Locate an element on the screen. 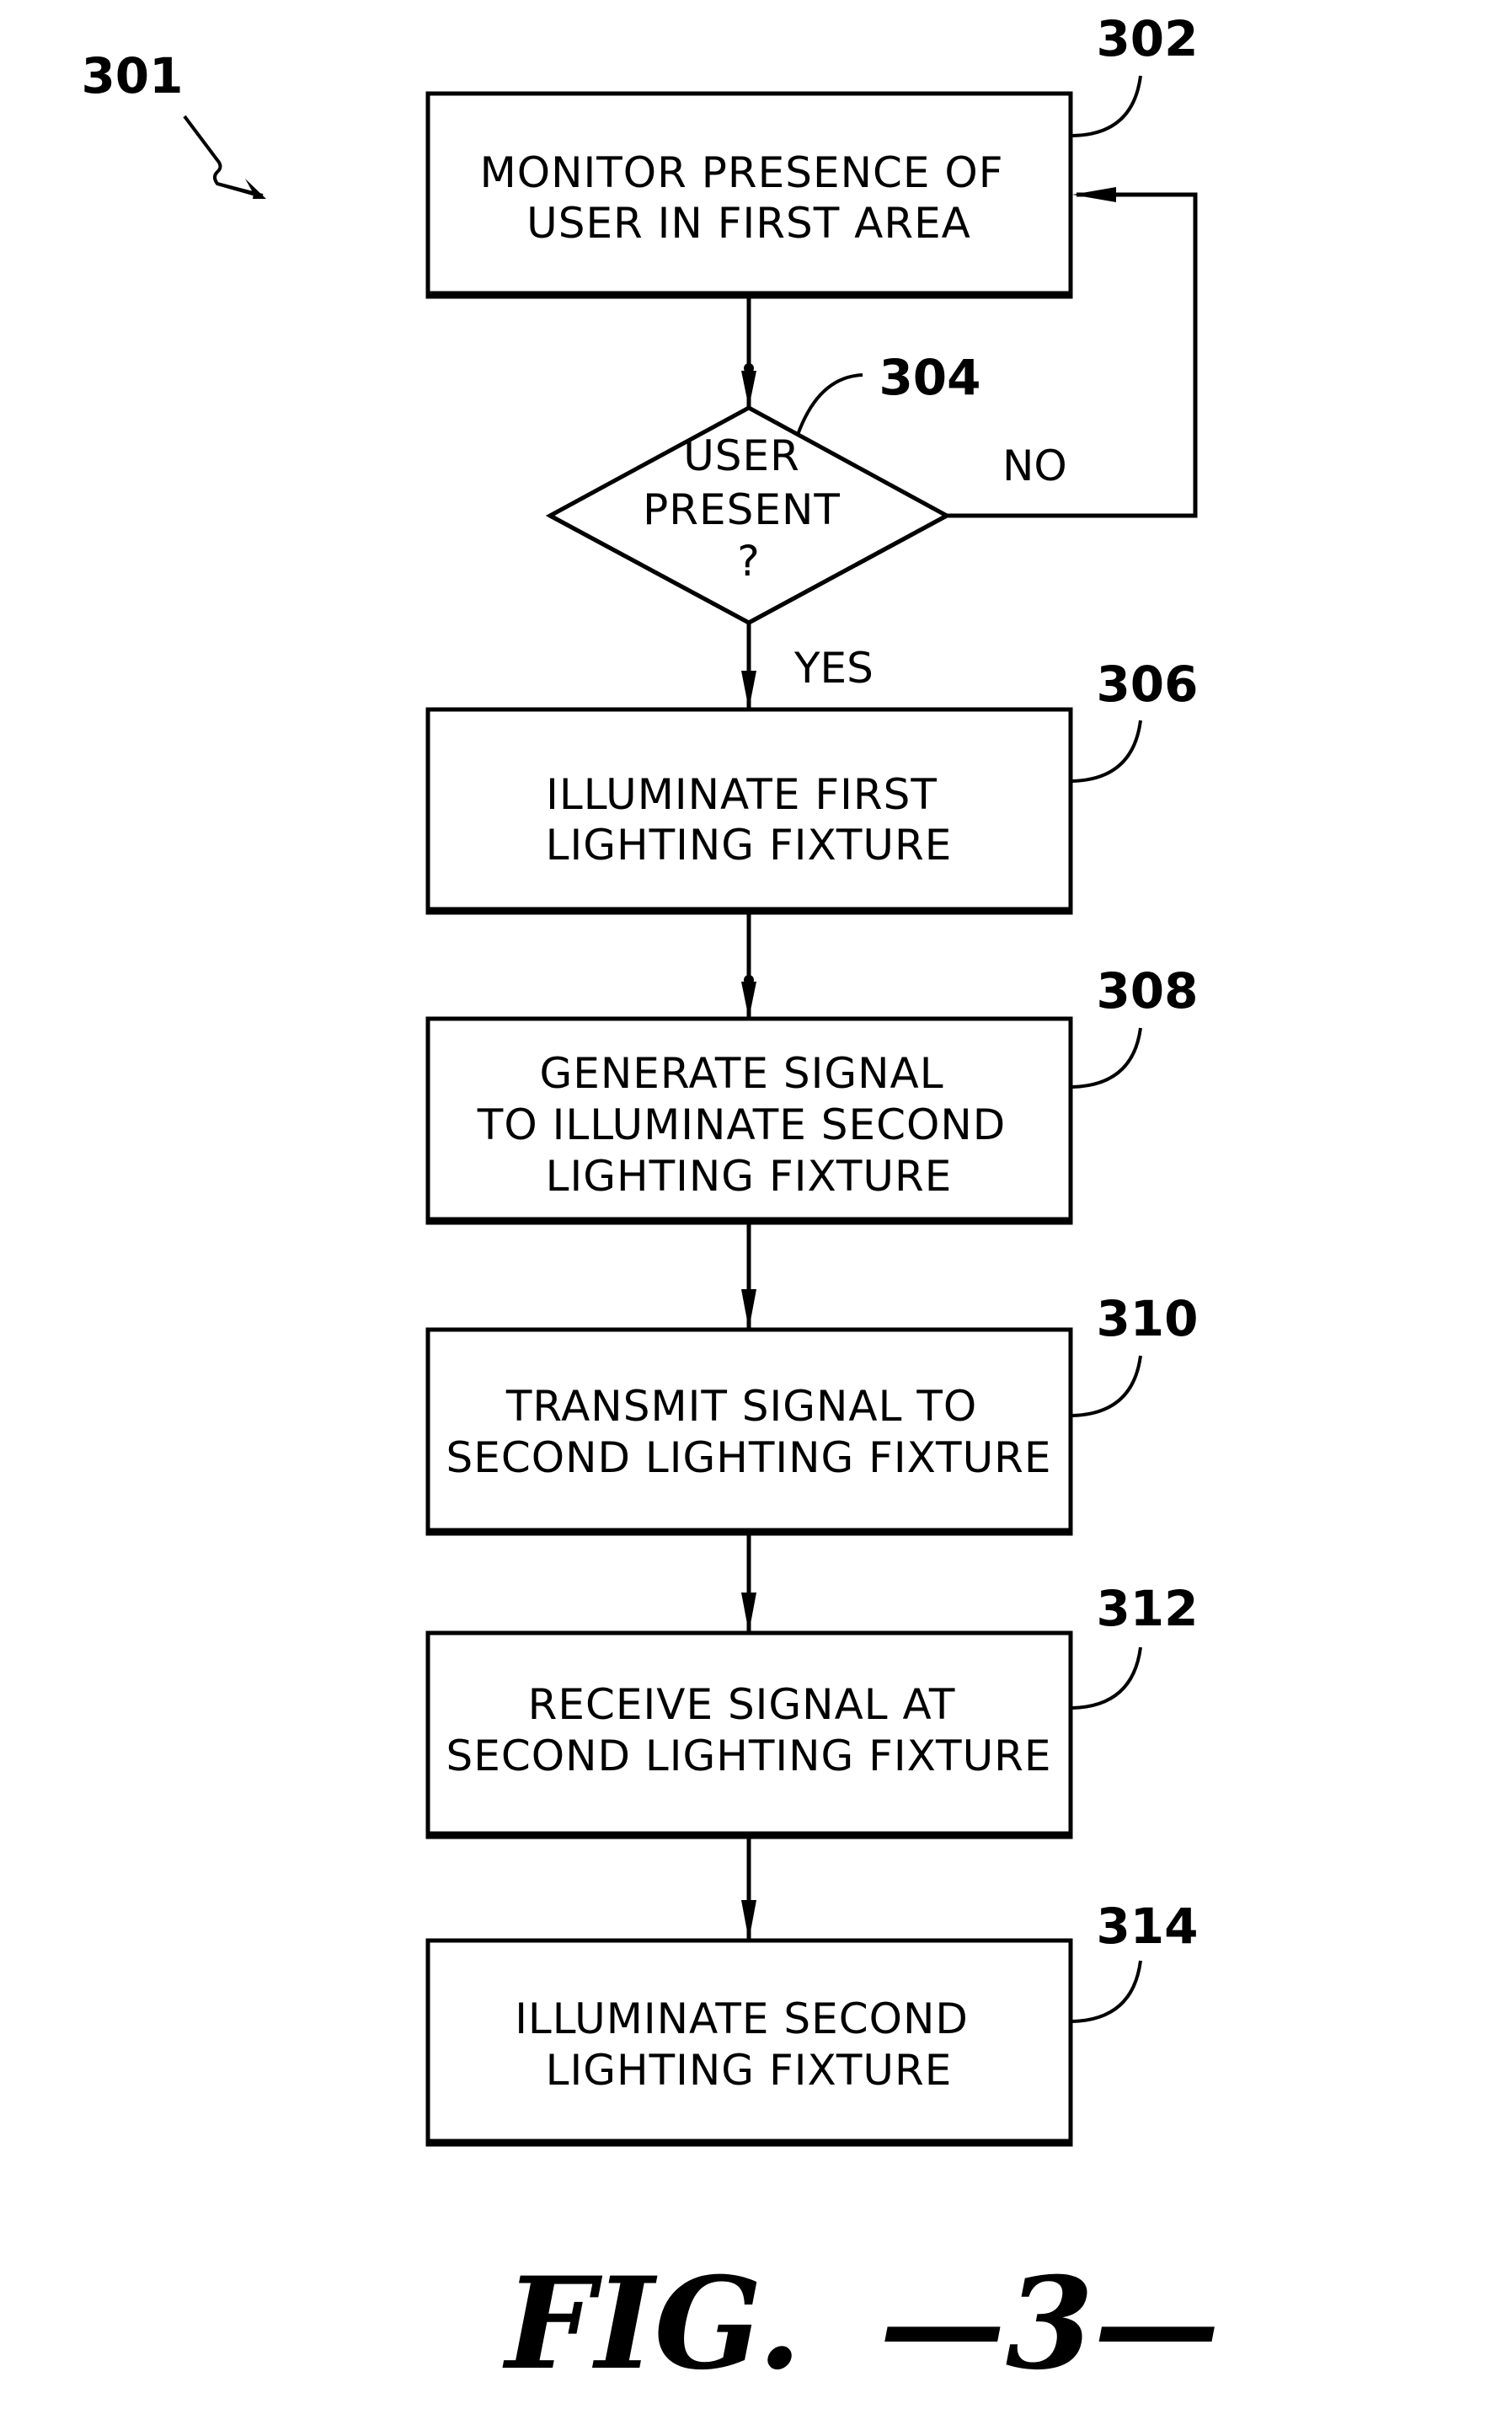  step-302-box: MONITOR PRESENCE OF USER IN FIRST AREA is located at coordinates (749, 195).